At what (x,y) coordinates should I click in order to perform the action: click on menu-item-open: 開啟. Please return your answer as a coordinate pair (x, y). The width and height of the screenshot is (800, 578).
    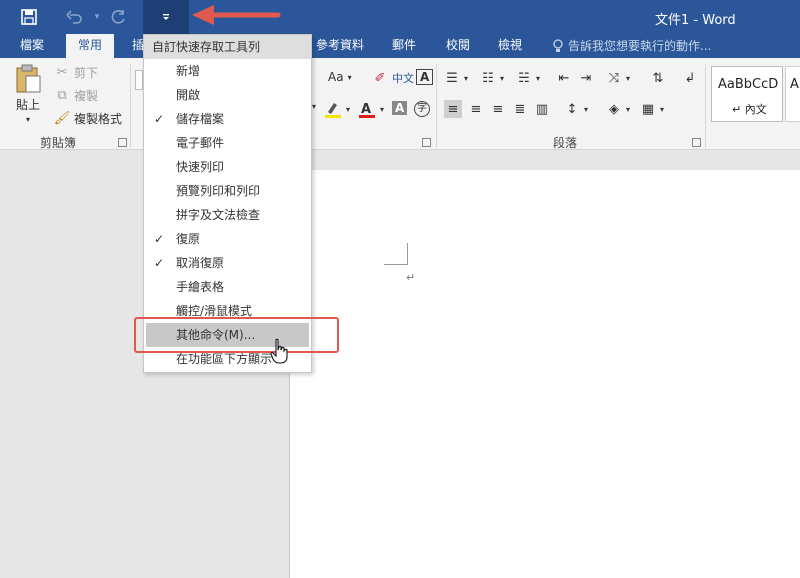
    Looking at the image, I should click on (227, 95).